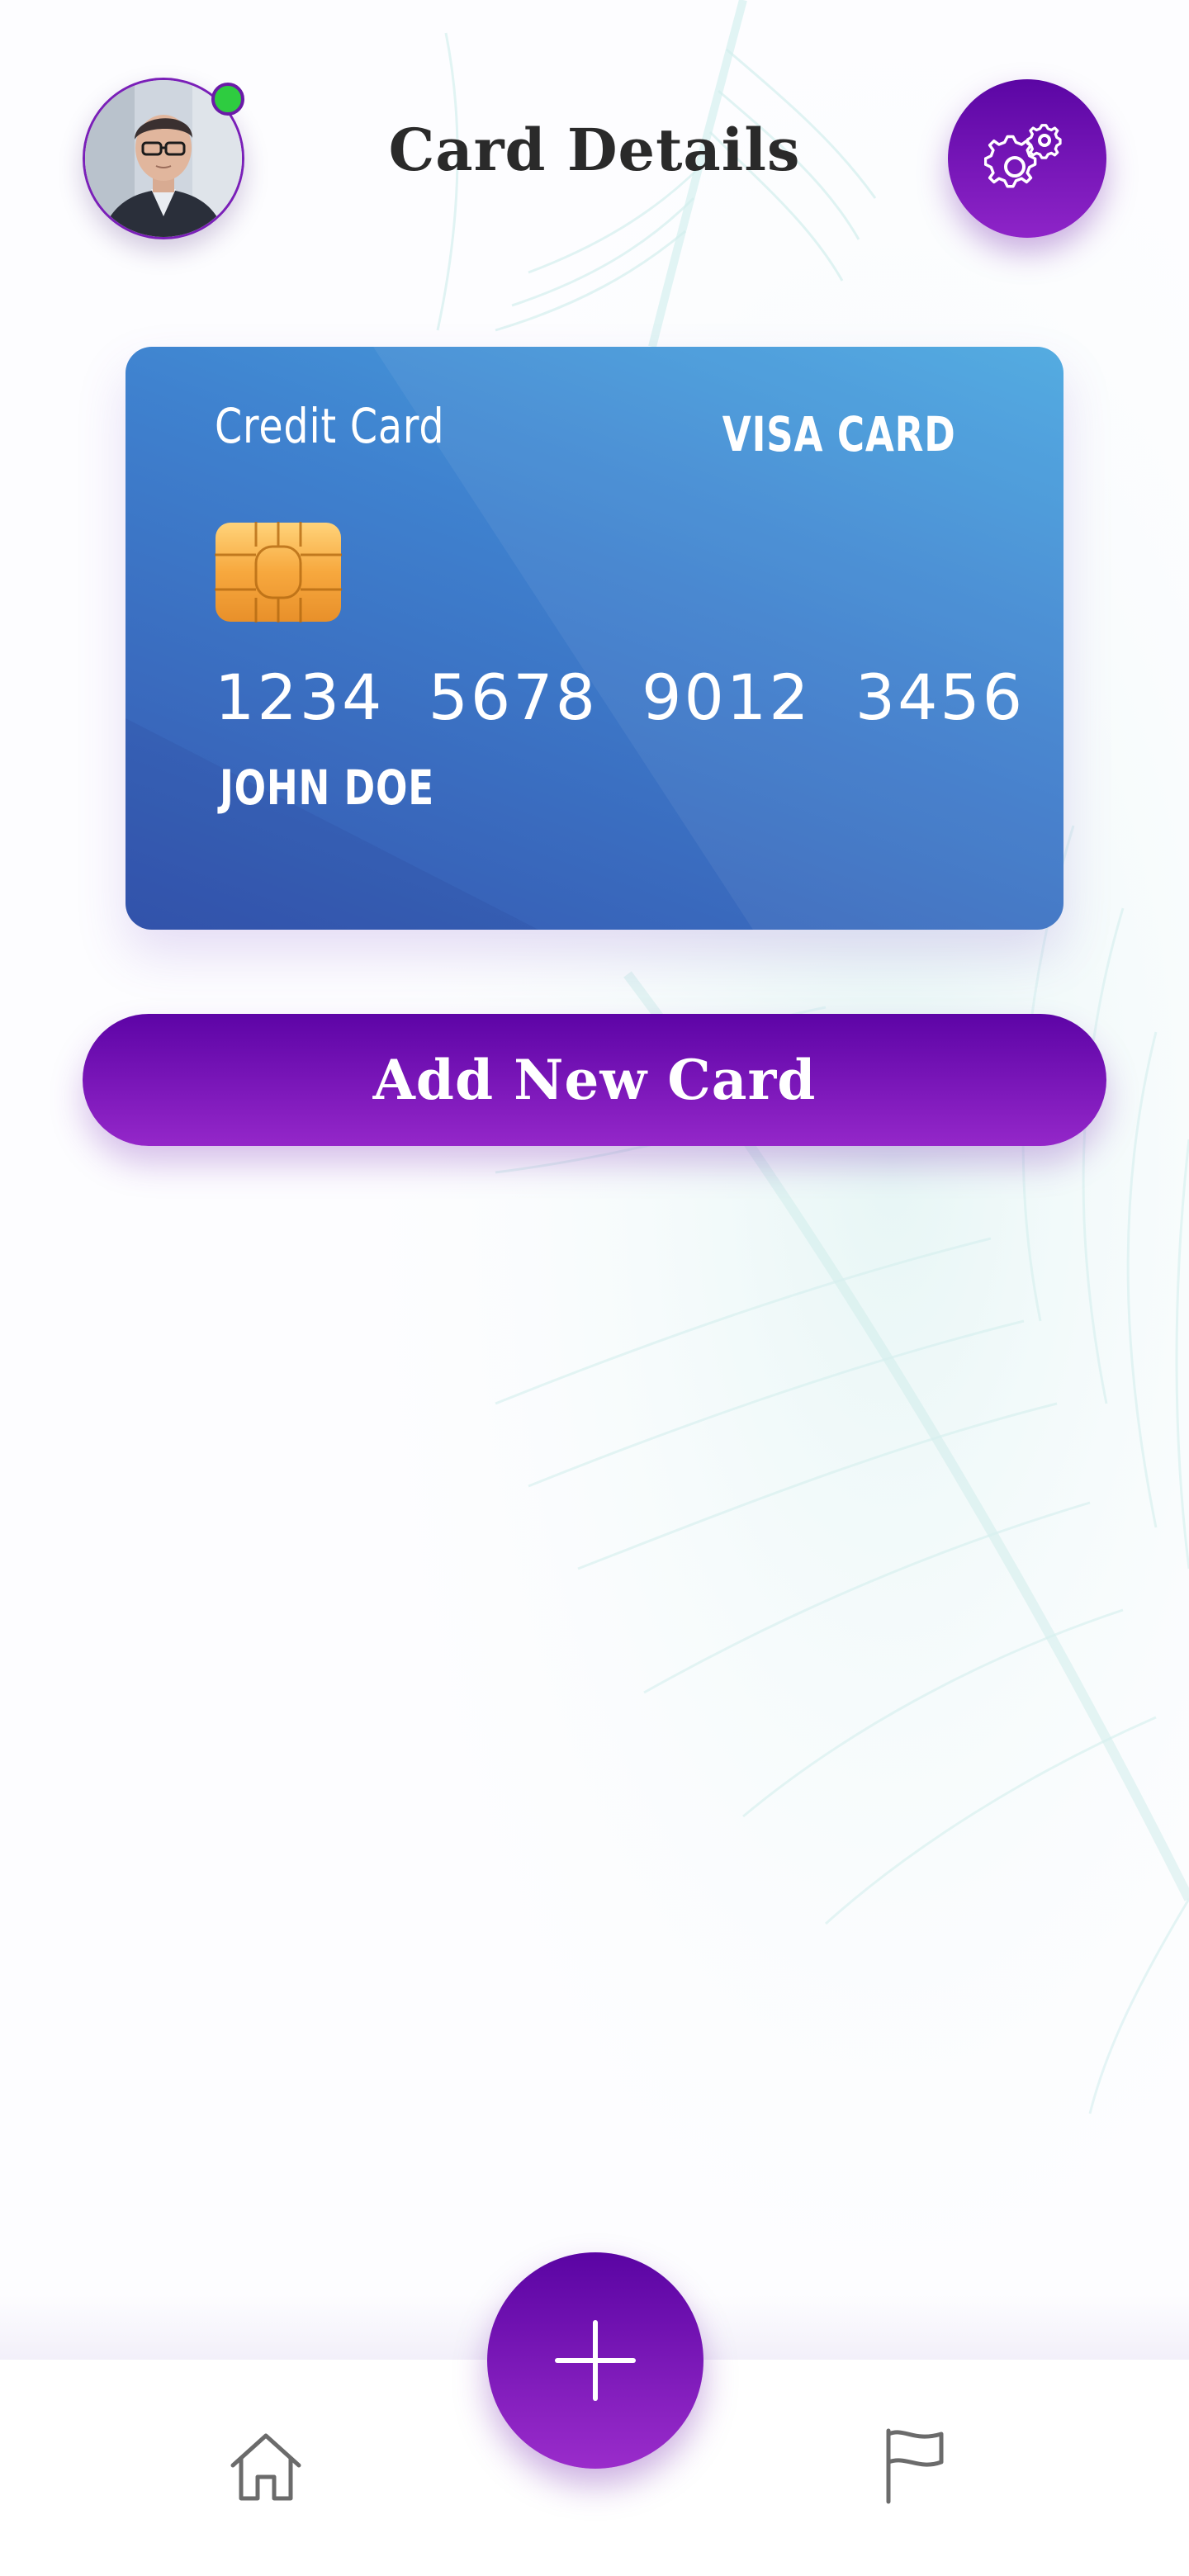  I want to click on card-number: 1234 5678 9012 3456, so click(620, 697).